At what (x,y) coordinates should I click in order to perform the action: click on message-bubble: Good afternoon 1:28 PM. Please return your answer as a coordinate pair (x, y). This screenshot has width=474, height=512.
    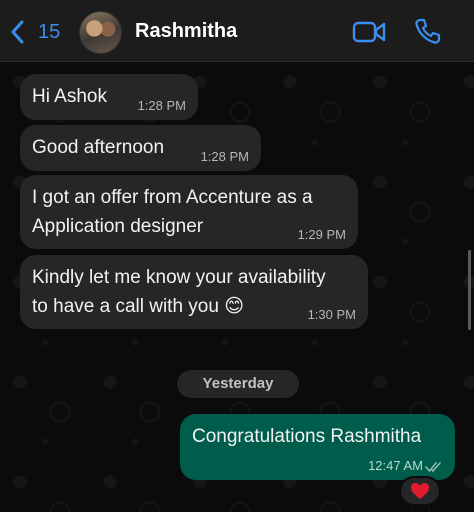
    Looking at the image, I should click on (140, 148).